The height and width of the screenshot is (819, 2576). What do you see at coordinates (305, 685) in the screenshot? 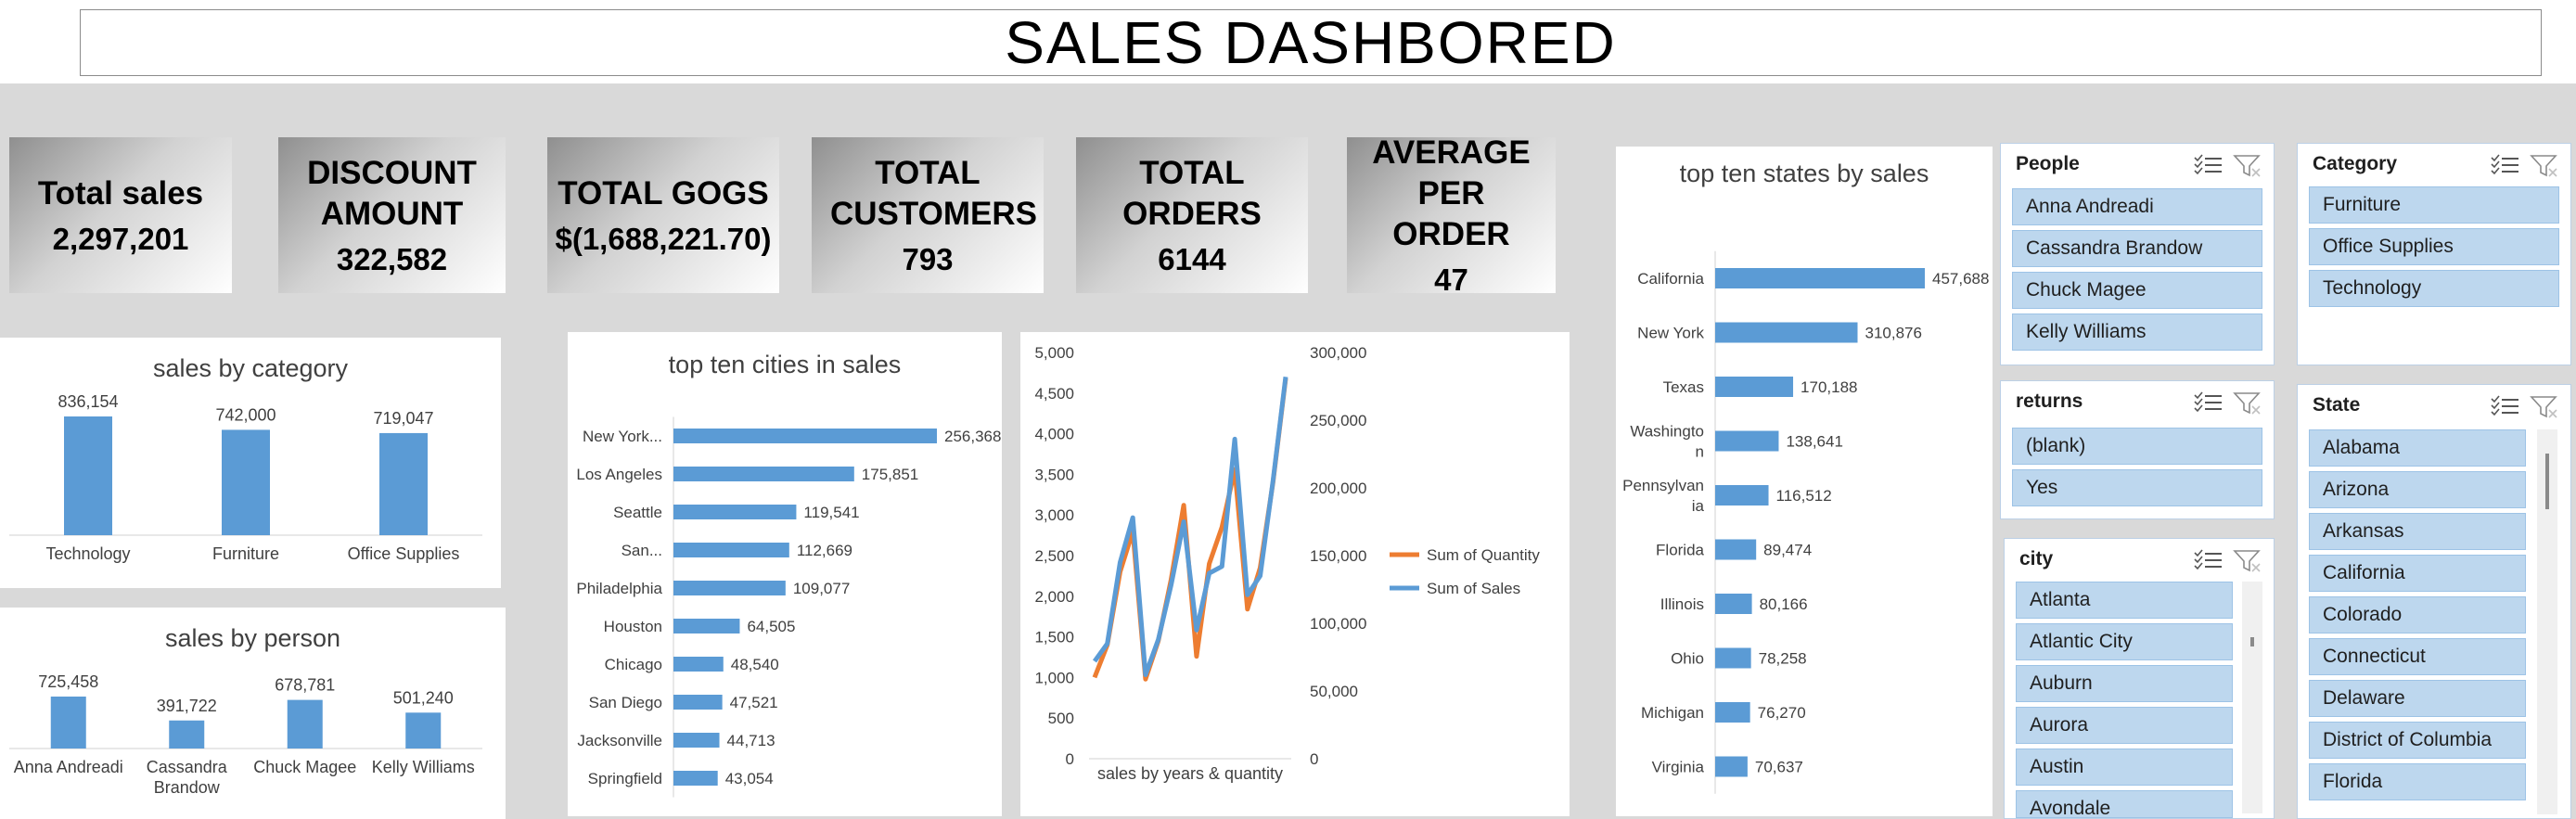
I see `data-label: 678,781` at bounding box center [305, 685].